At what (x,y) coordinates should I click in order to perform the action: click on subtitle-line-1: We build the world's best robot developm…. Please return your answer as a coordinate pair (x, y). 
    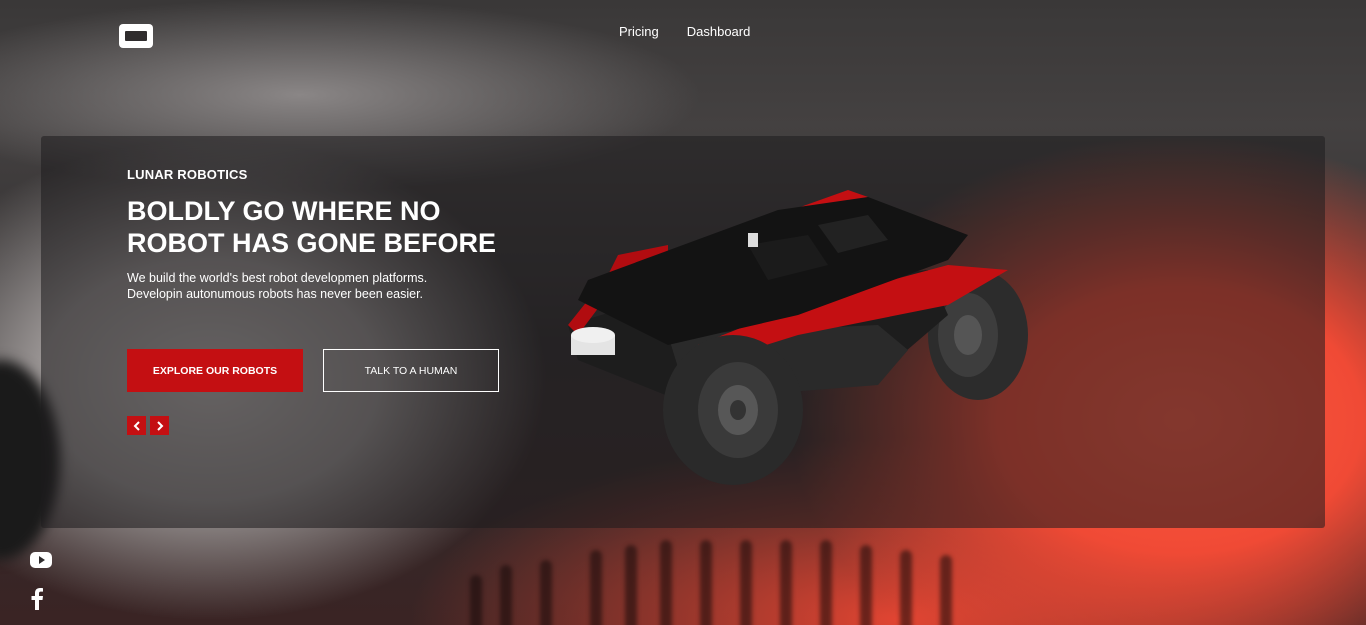
    Looking at the image, I should click on (277, 278).